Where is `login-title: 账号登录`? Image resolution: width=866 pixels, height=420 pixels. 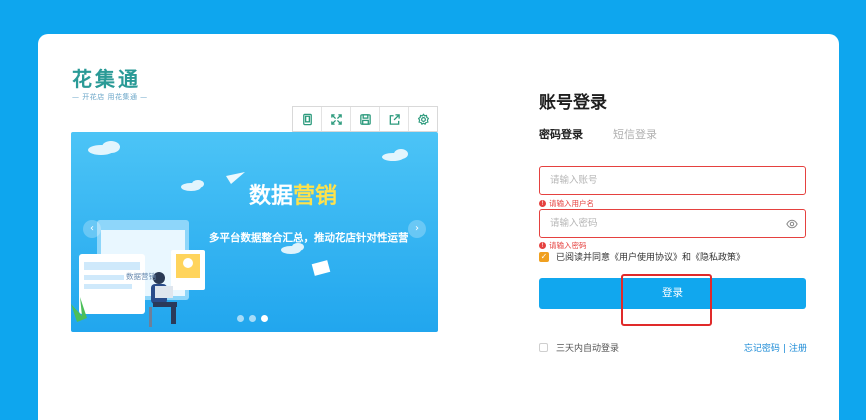
login-title: 账号登录 is located at coordinates (573, 103).